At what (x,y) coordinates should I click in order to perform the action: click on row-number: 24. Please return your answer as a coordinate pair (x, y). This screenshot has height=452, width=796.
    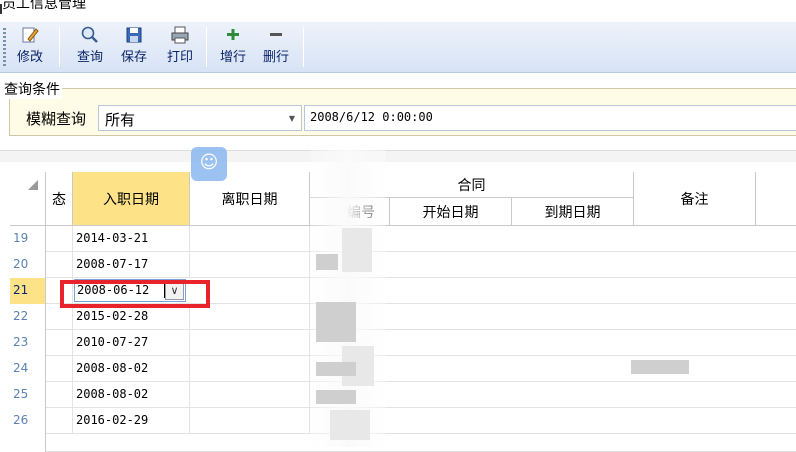
    Looking at the image, I should click on (28, 369).